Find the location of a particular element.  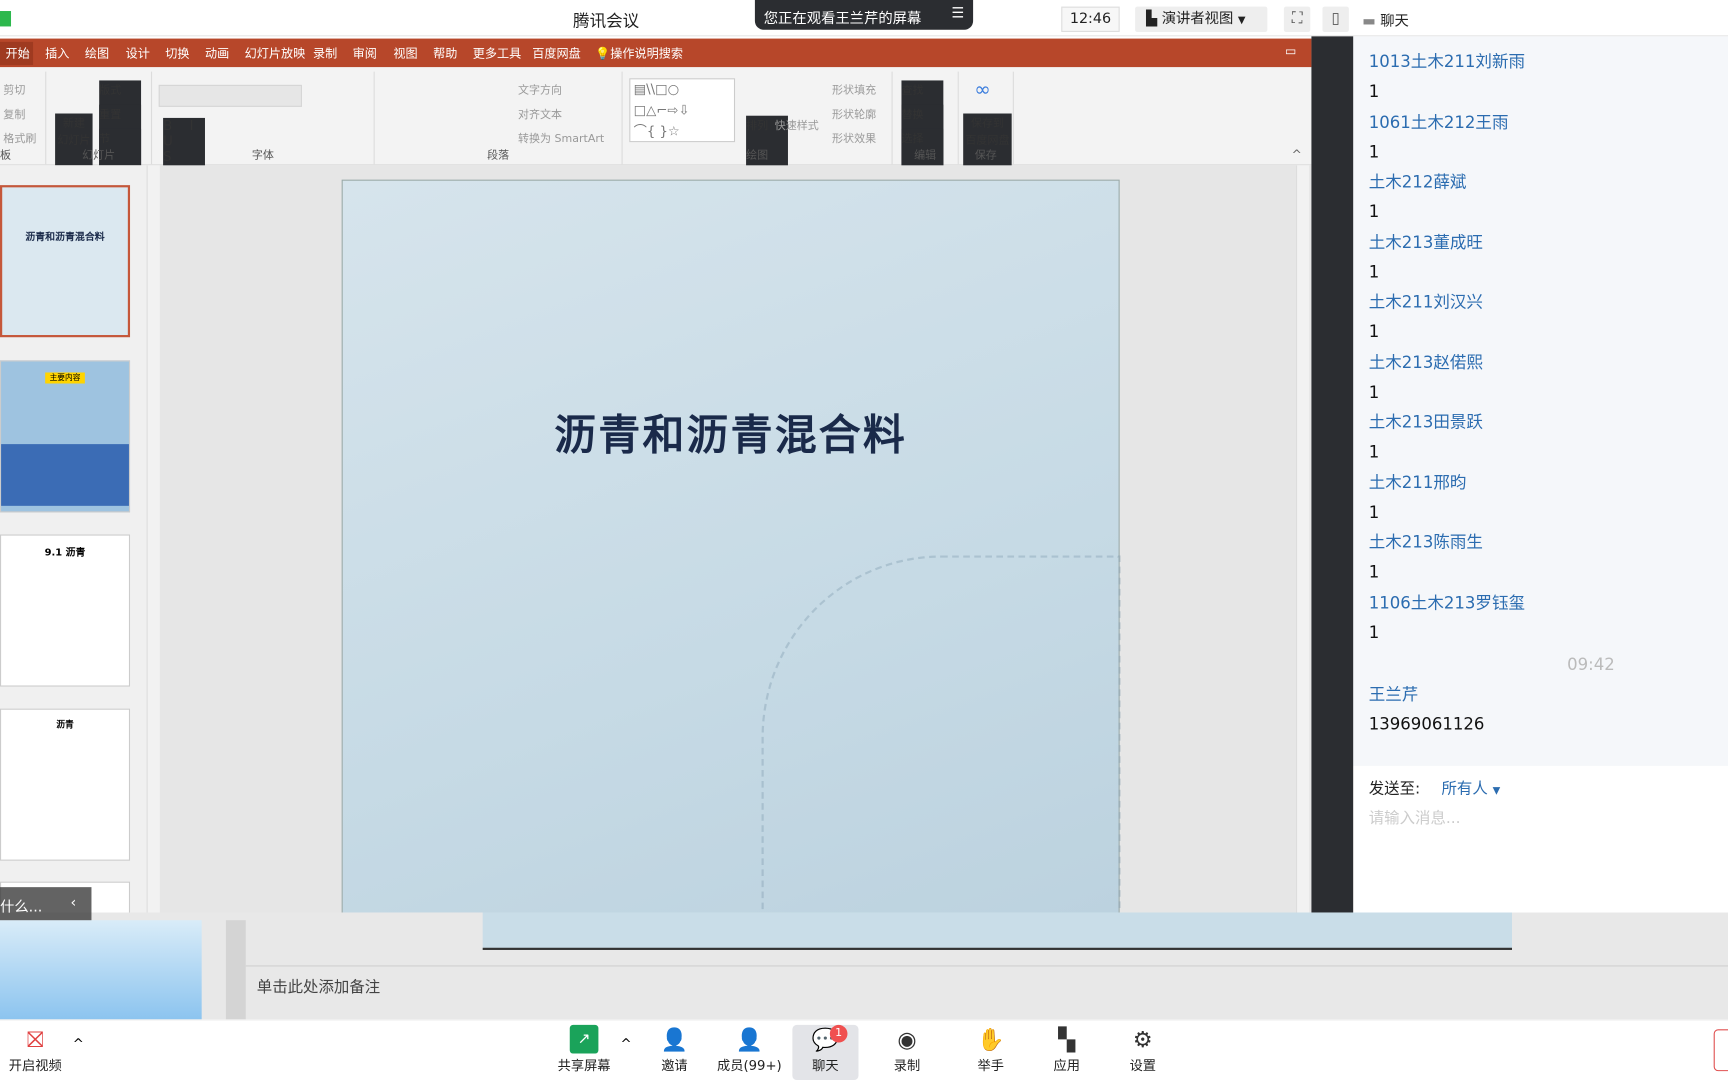

share-screen-icon: ↗ is located at coordinates (584, 1039).